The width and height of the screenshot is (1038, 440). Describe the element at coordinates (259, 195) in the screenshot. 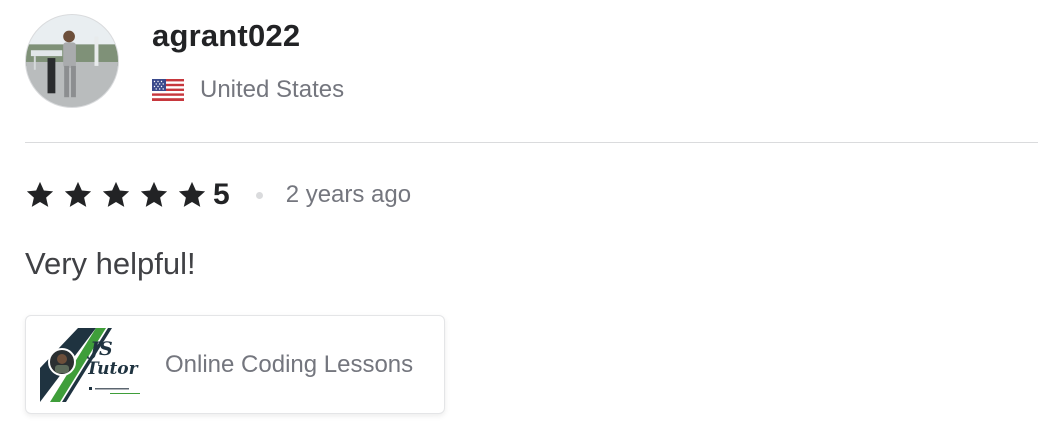

I see `separator-dot` at that location.